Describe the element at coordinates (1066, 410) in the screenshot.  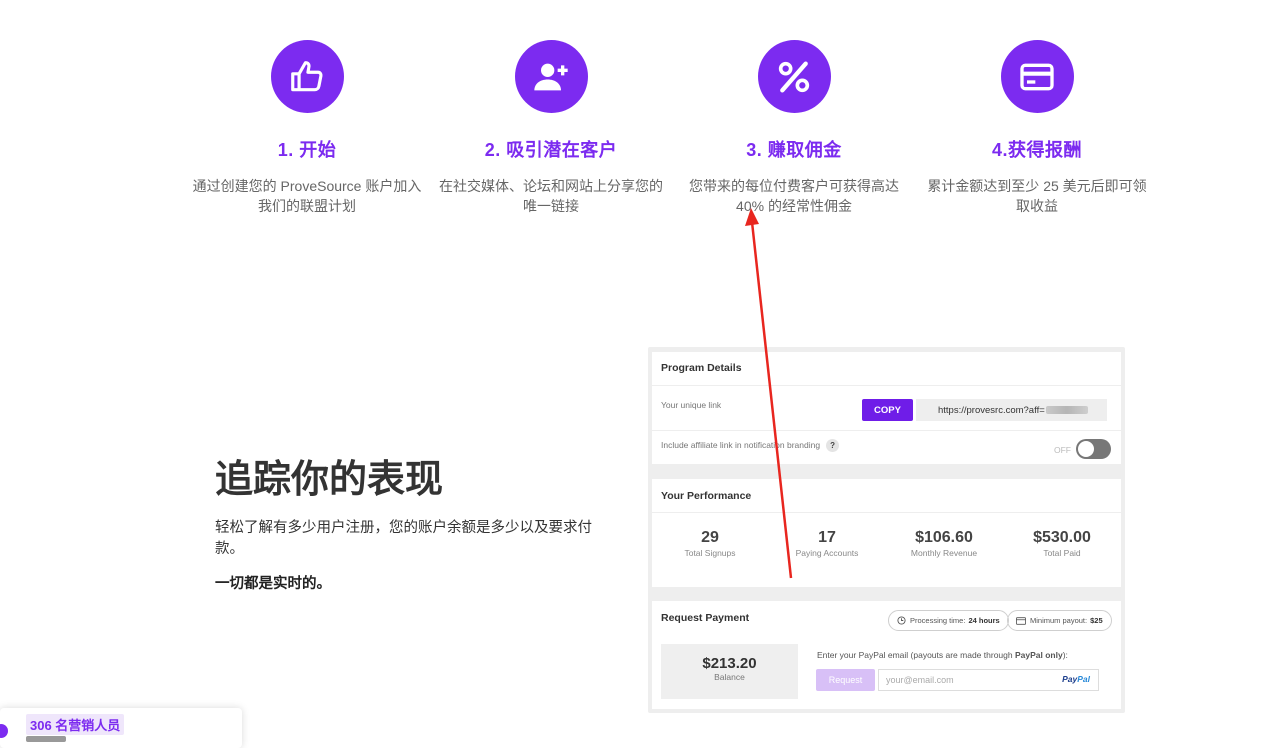
I see `redacted-text` at that location.